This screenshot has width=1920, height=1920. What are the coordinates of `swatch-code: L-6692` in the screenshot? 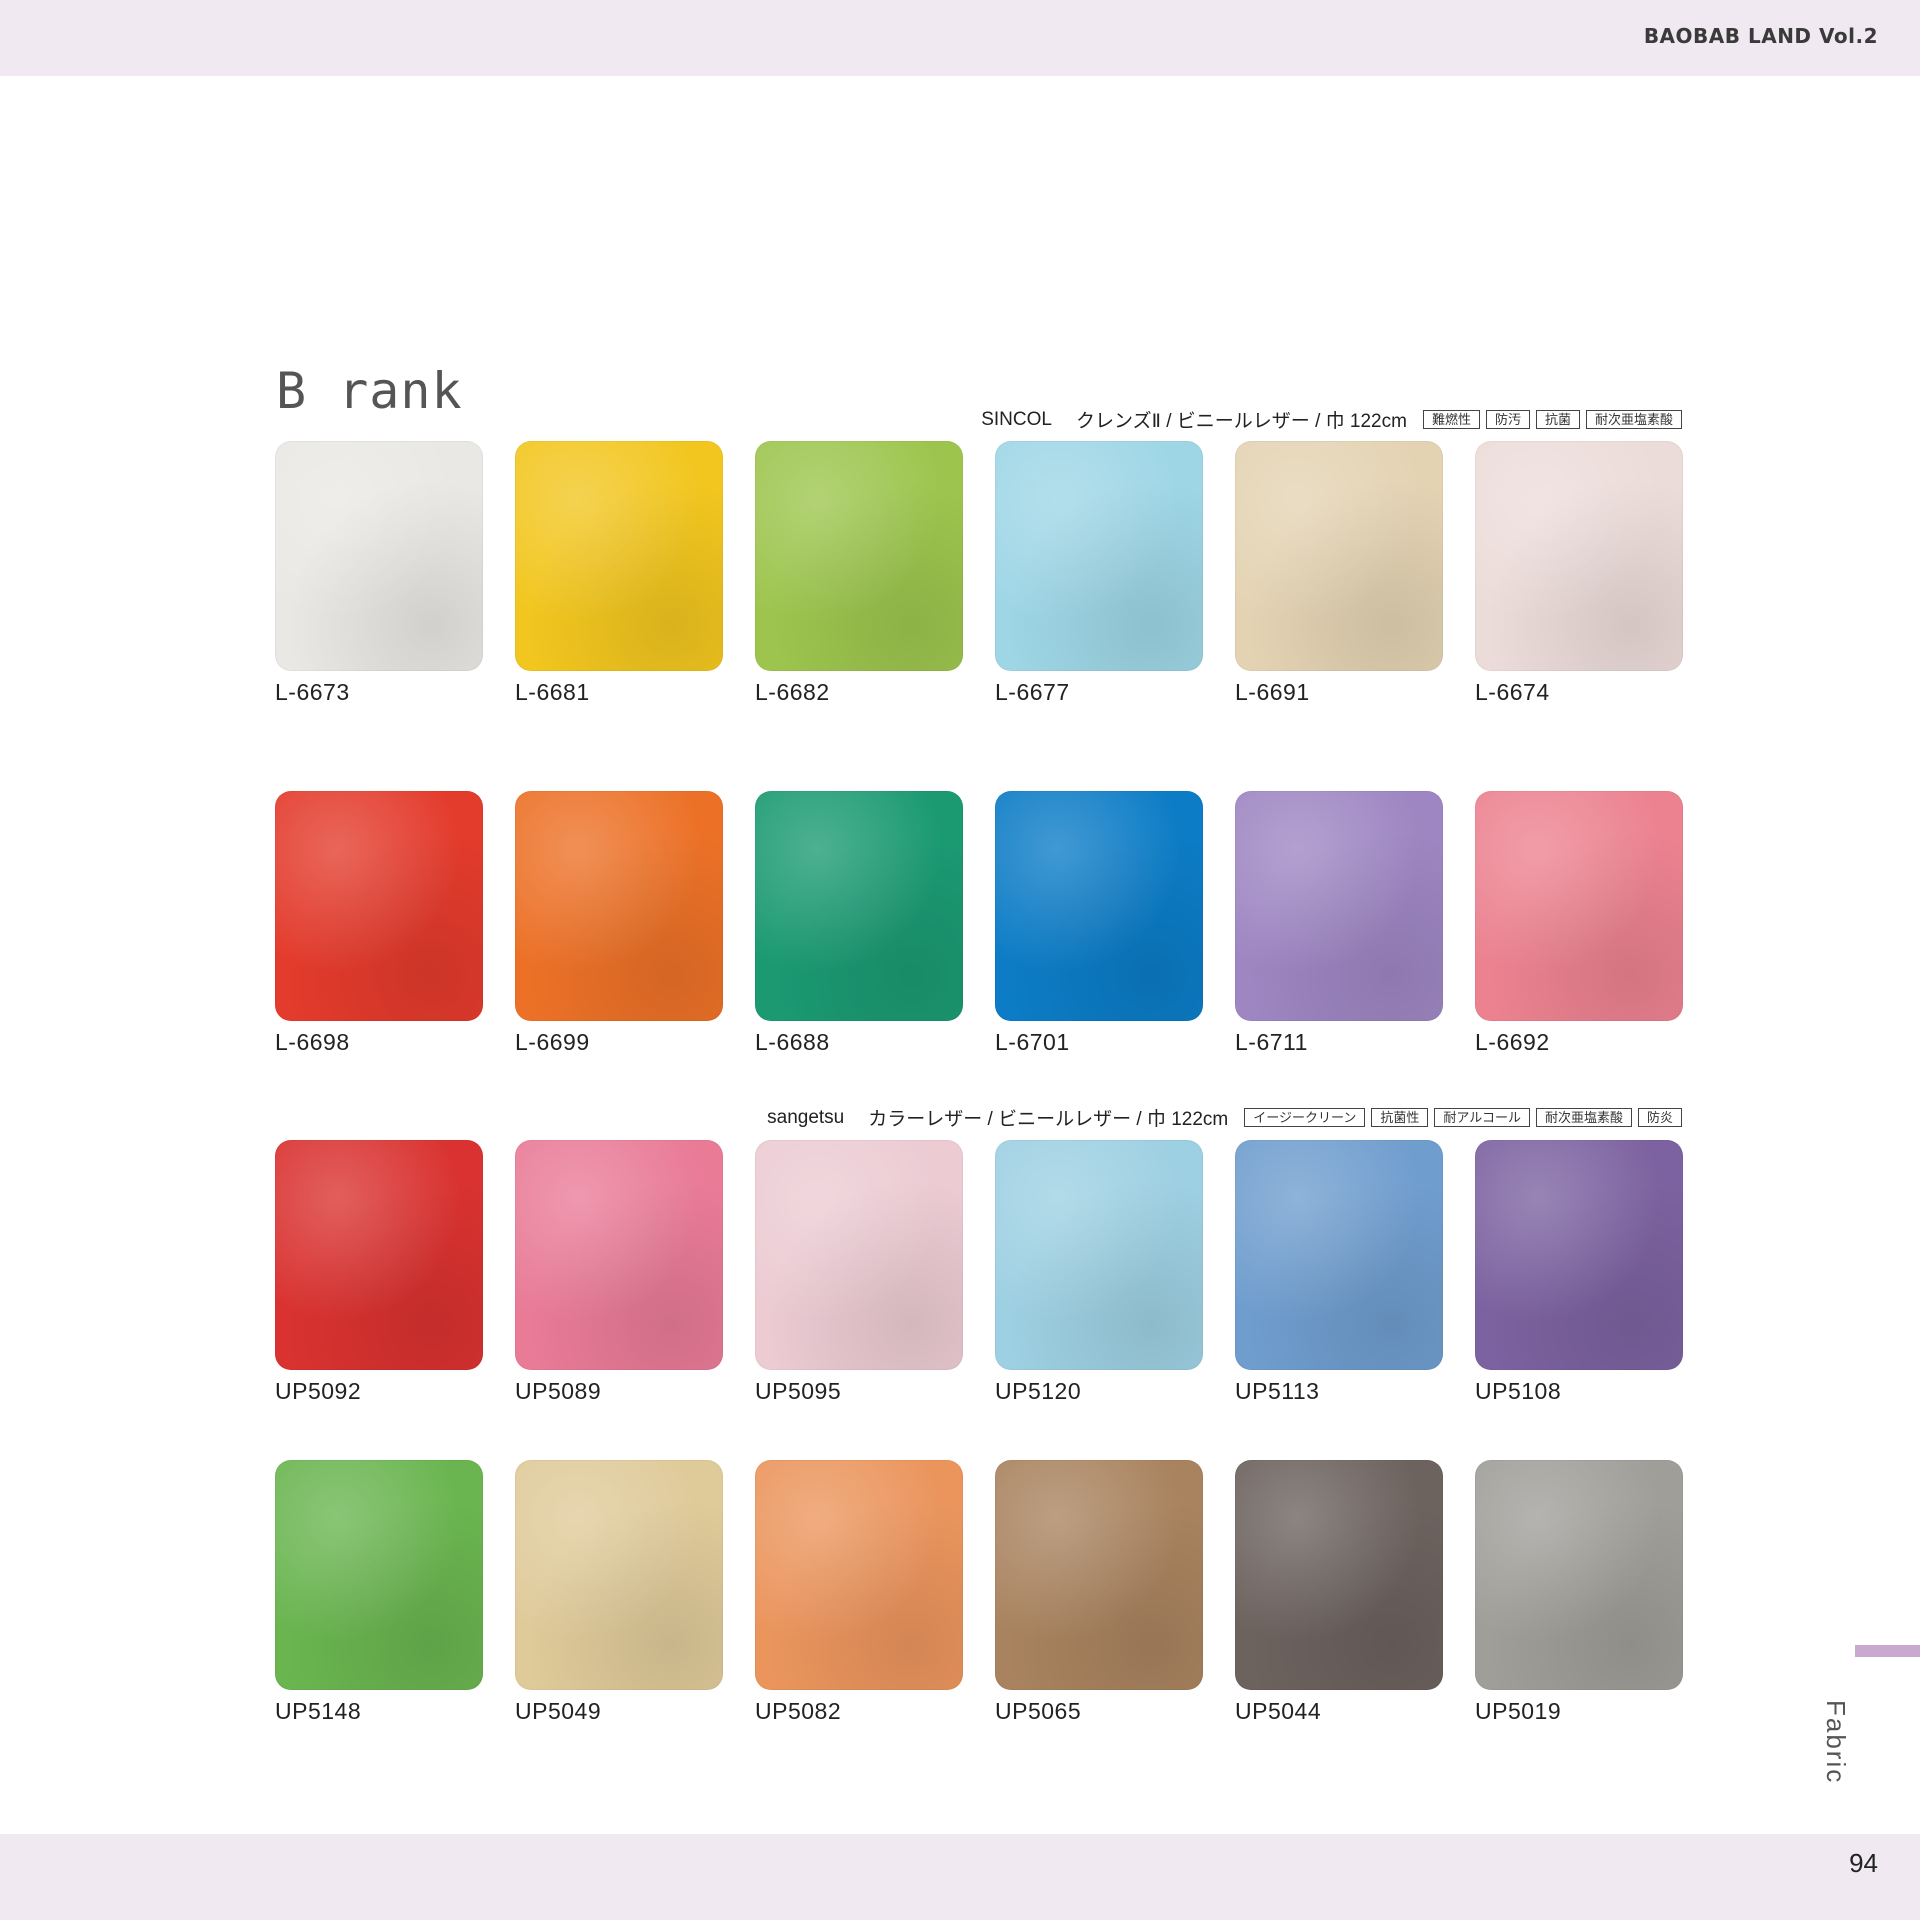 It's located at (1512, 1042).